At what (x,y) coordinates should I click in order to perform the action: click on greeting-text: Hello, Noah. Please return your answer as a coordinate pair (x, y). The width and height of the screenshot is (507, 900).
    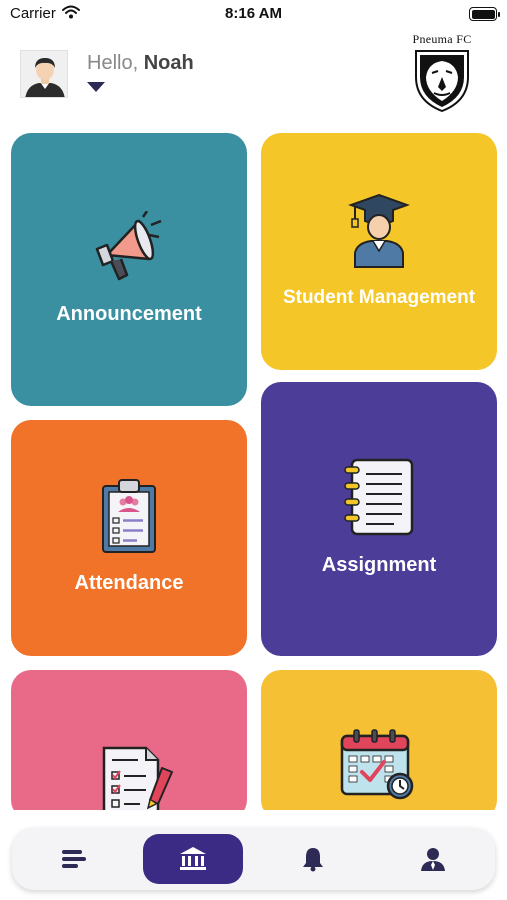
    Looking at the image, I should click on (140, 63).